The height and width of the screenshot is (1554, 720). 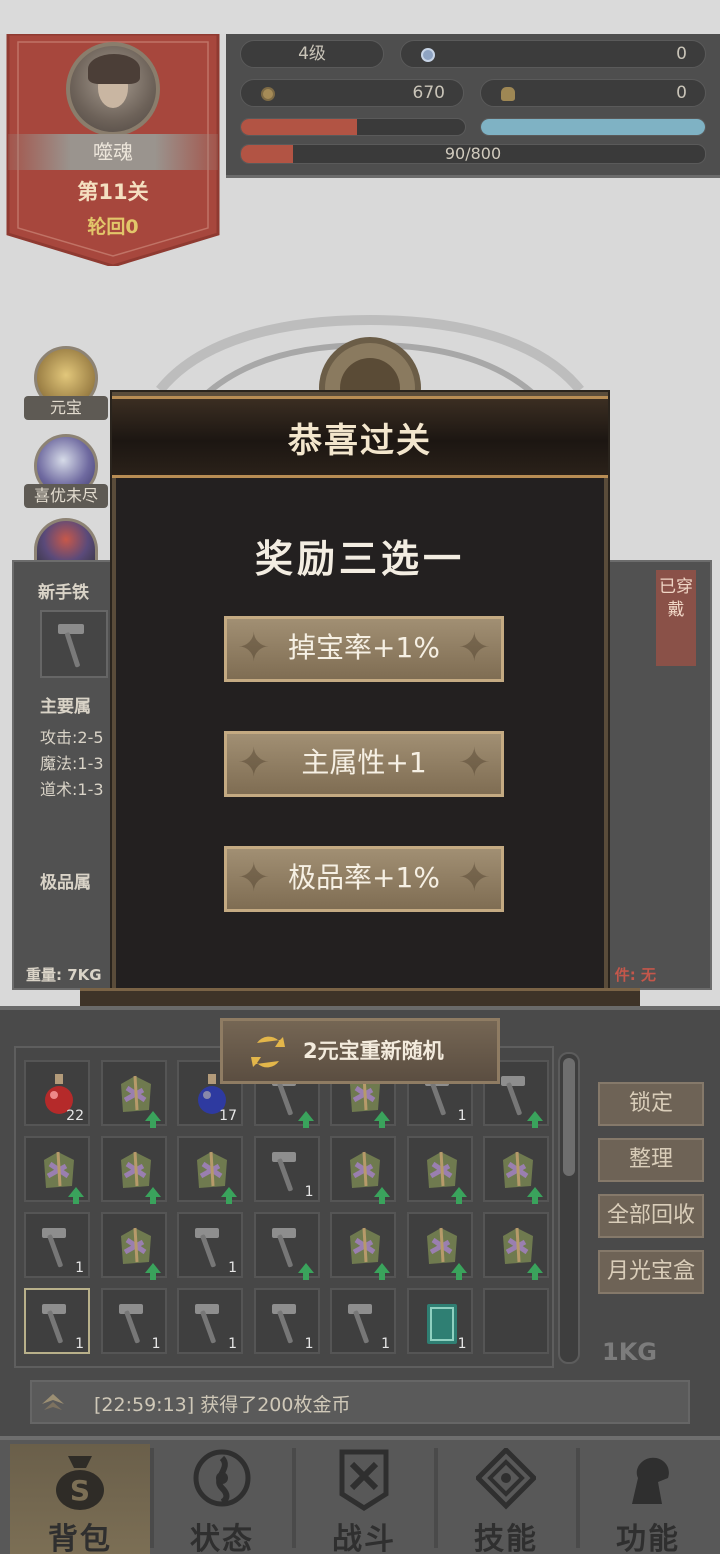 I want to click on gem-value: 0, so click(x=681, y=54).